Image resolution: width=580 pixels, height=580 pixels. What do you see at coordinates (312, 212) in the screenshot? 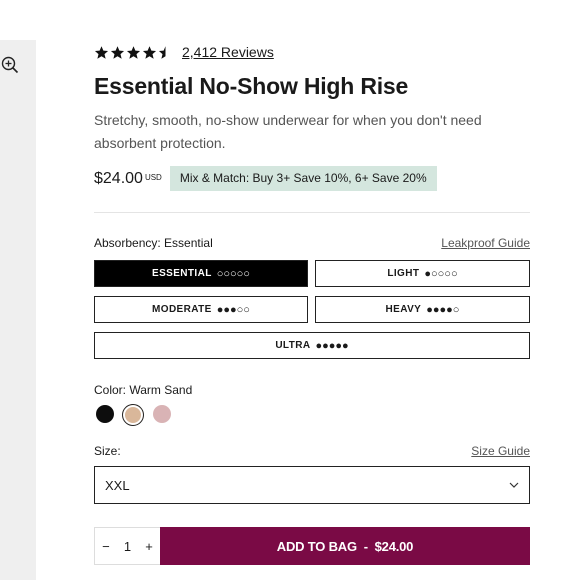
I see `divider` at bounding box center [312, 212].